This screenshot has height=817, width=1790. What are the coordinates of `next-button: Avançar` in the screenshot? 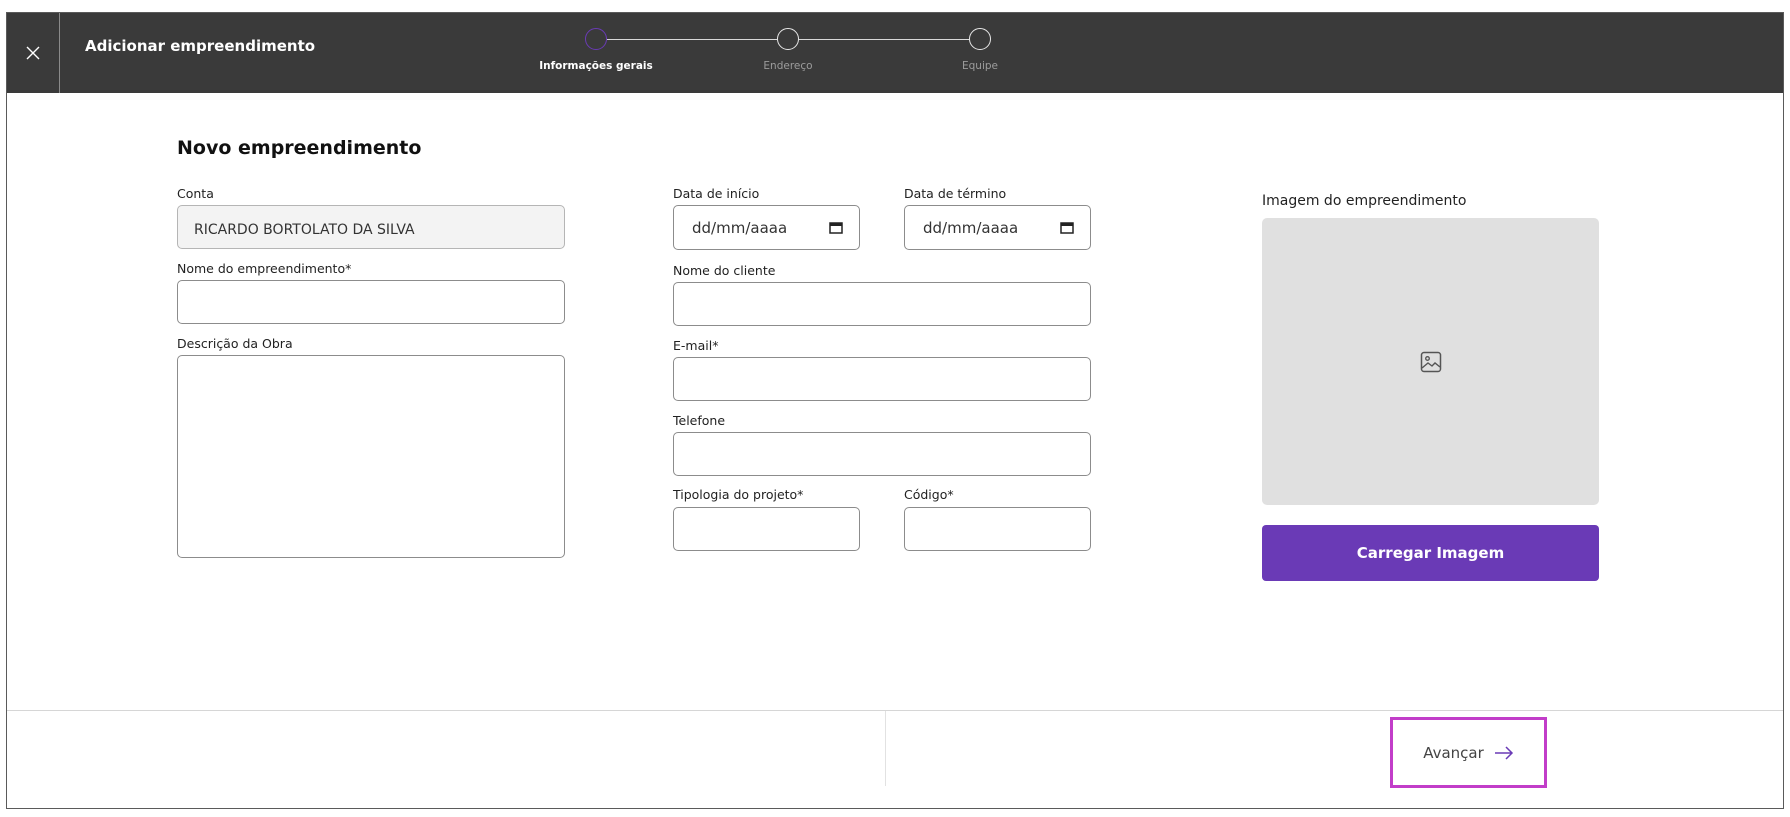 It's located at (1468, 752).